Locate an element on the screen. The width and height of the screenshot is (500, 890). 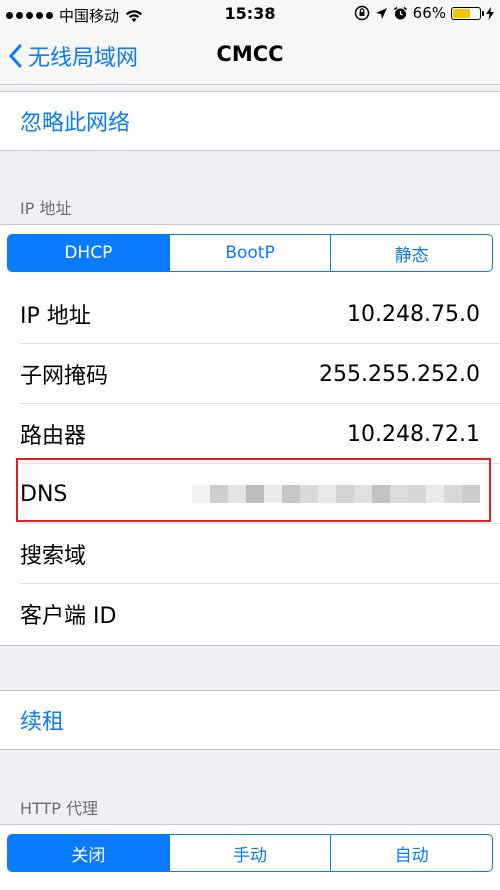
segment-bootp: BootP is located at coordinates (249, 253).